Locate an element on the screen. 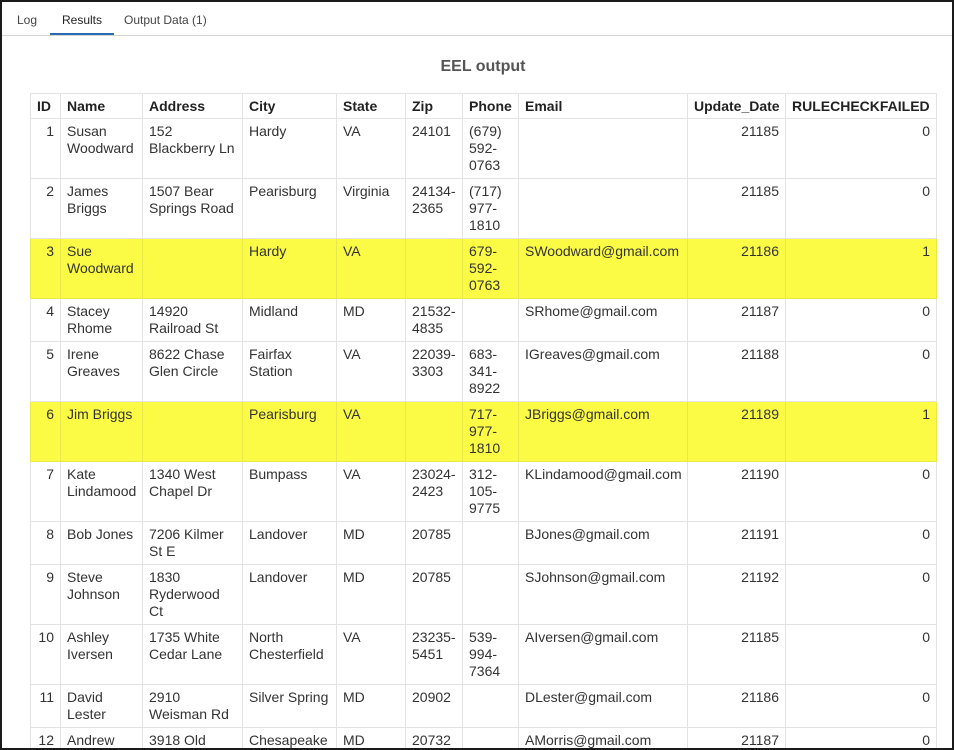 The height and width of the screenshot is (750, 954). table-cell-phone: 539-994-7364 is located at coordinates (490, 654).